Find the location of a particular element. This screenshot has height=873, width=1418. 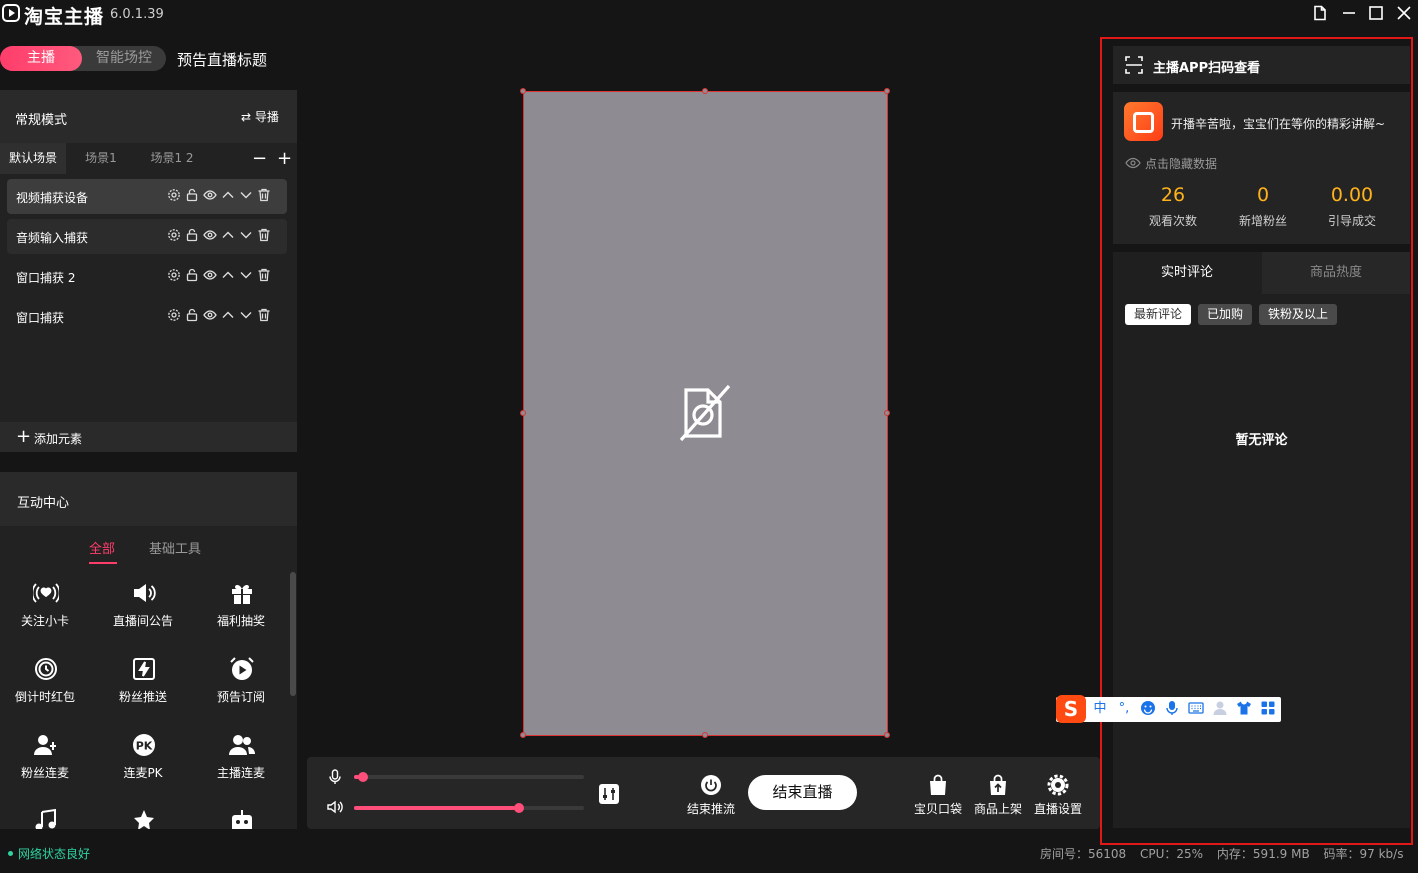

live-settings-button: 直播设置 is located at coordinates (1058, 795).